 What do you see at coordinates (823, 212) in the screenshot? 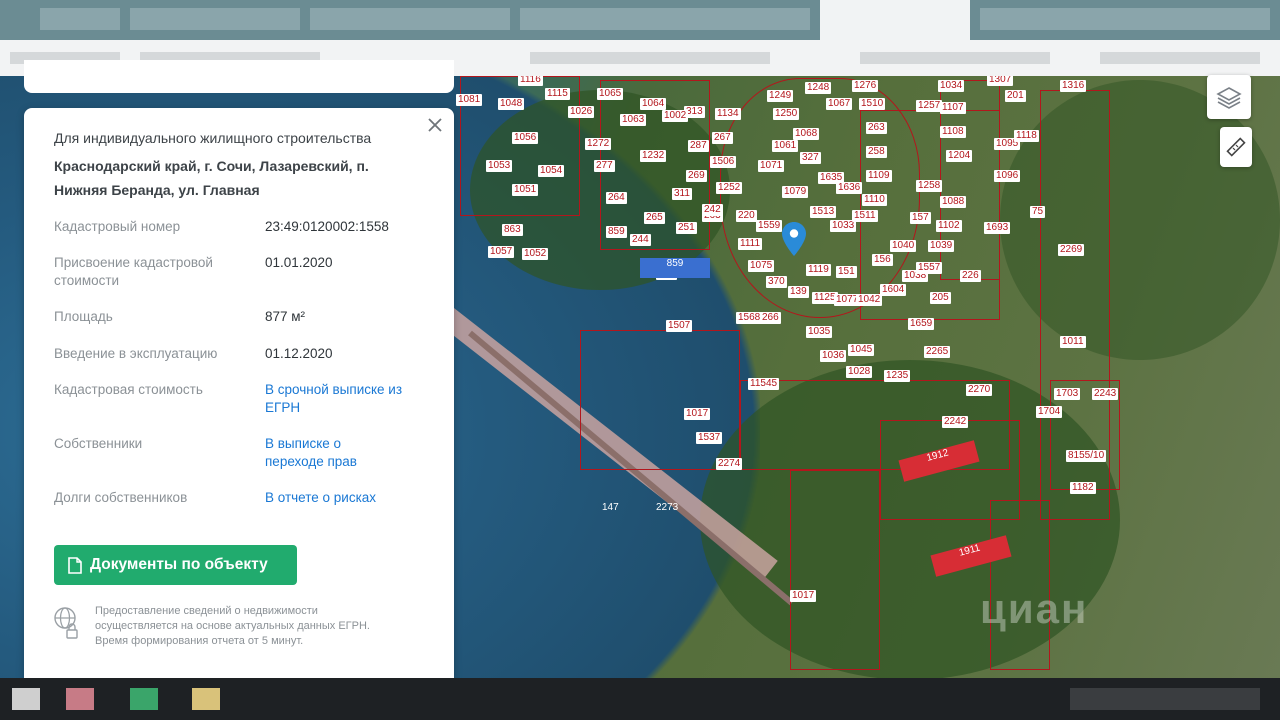
I see `parcel-label: 1513` at bounding box center [823, 212].